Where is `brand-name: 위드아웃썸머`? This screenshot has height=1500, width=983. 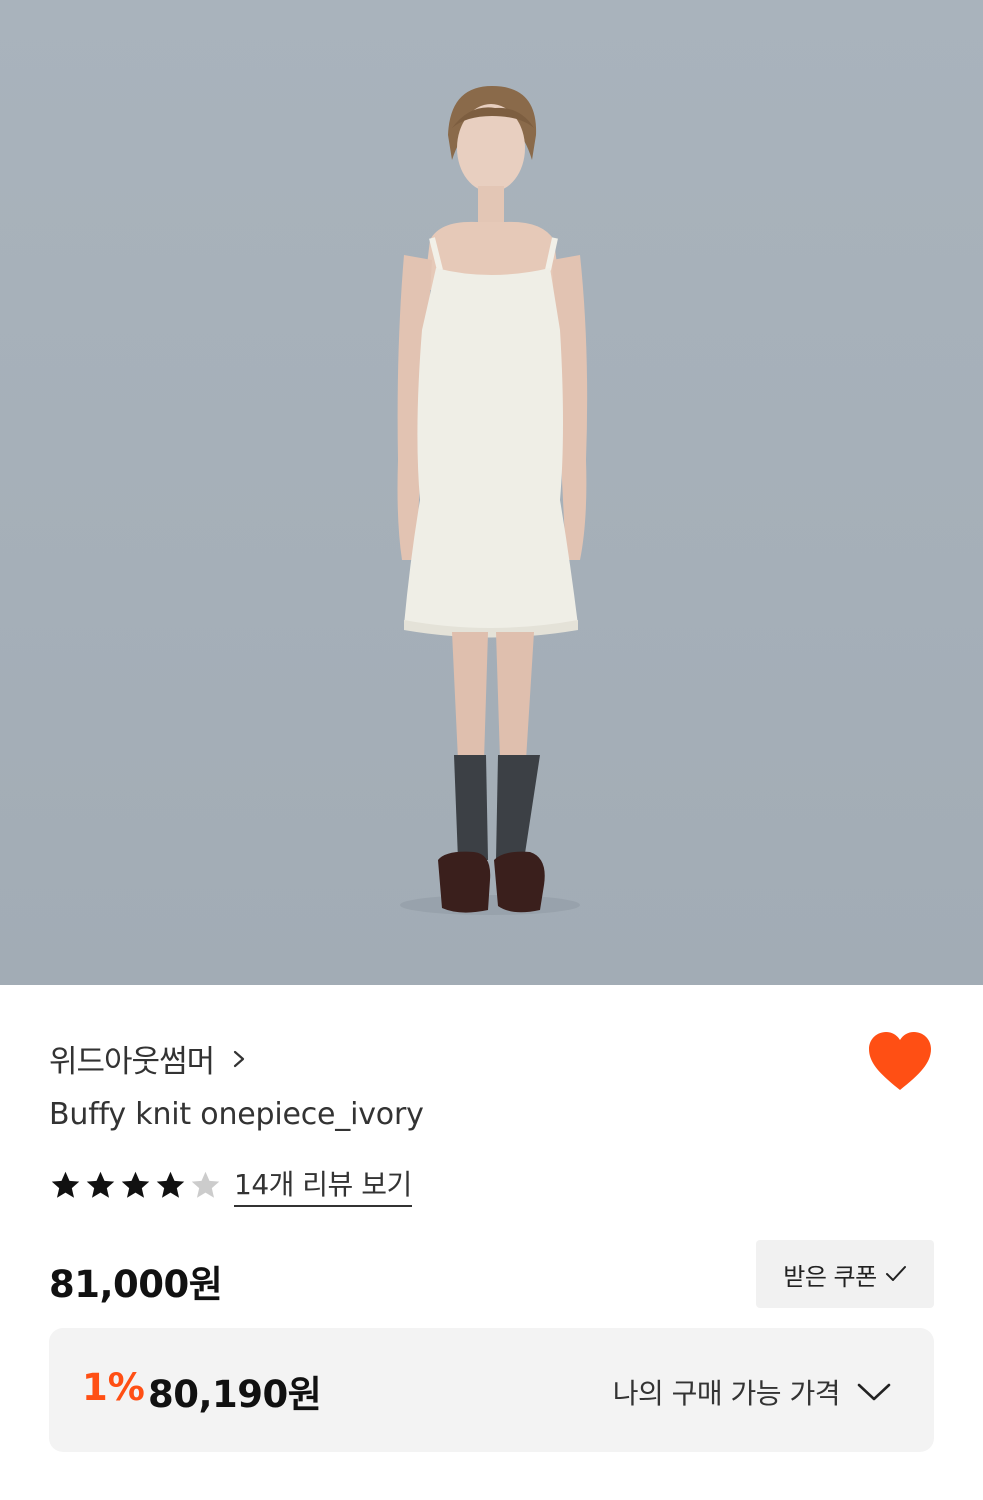
brand-name: 위드아웃썸머 is located at coordinates (132, 1062).